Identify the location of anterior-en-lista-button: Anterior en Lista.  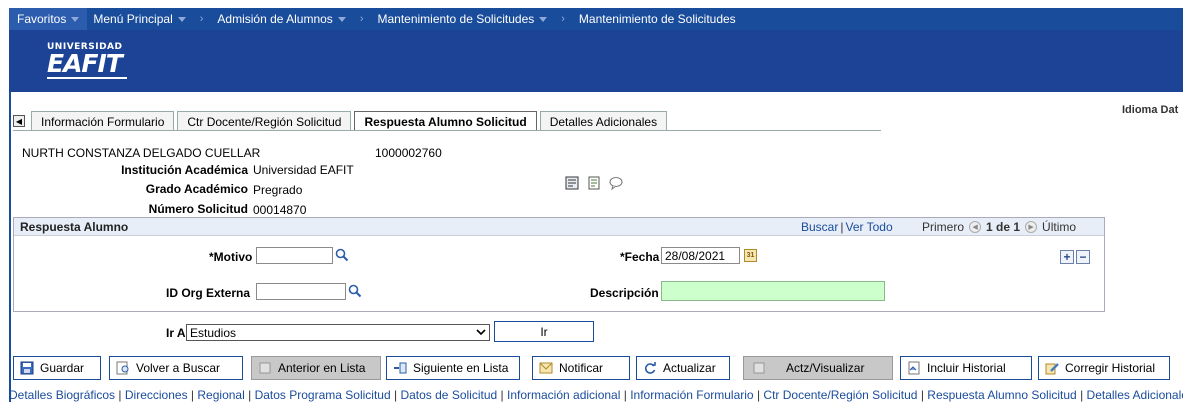
(316, 368).